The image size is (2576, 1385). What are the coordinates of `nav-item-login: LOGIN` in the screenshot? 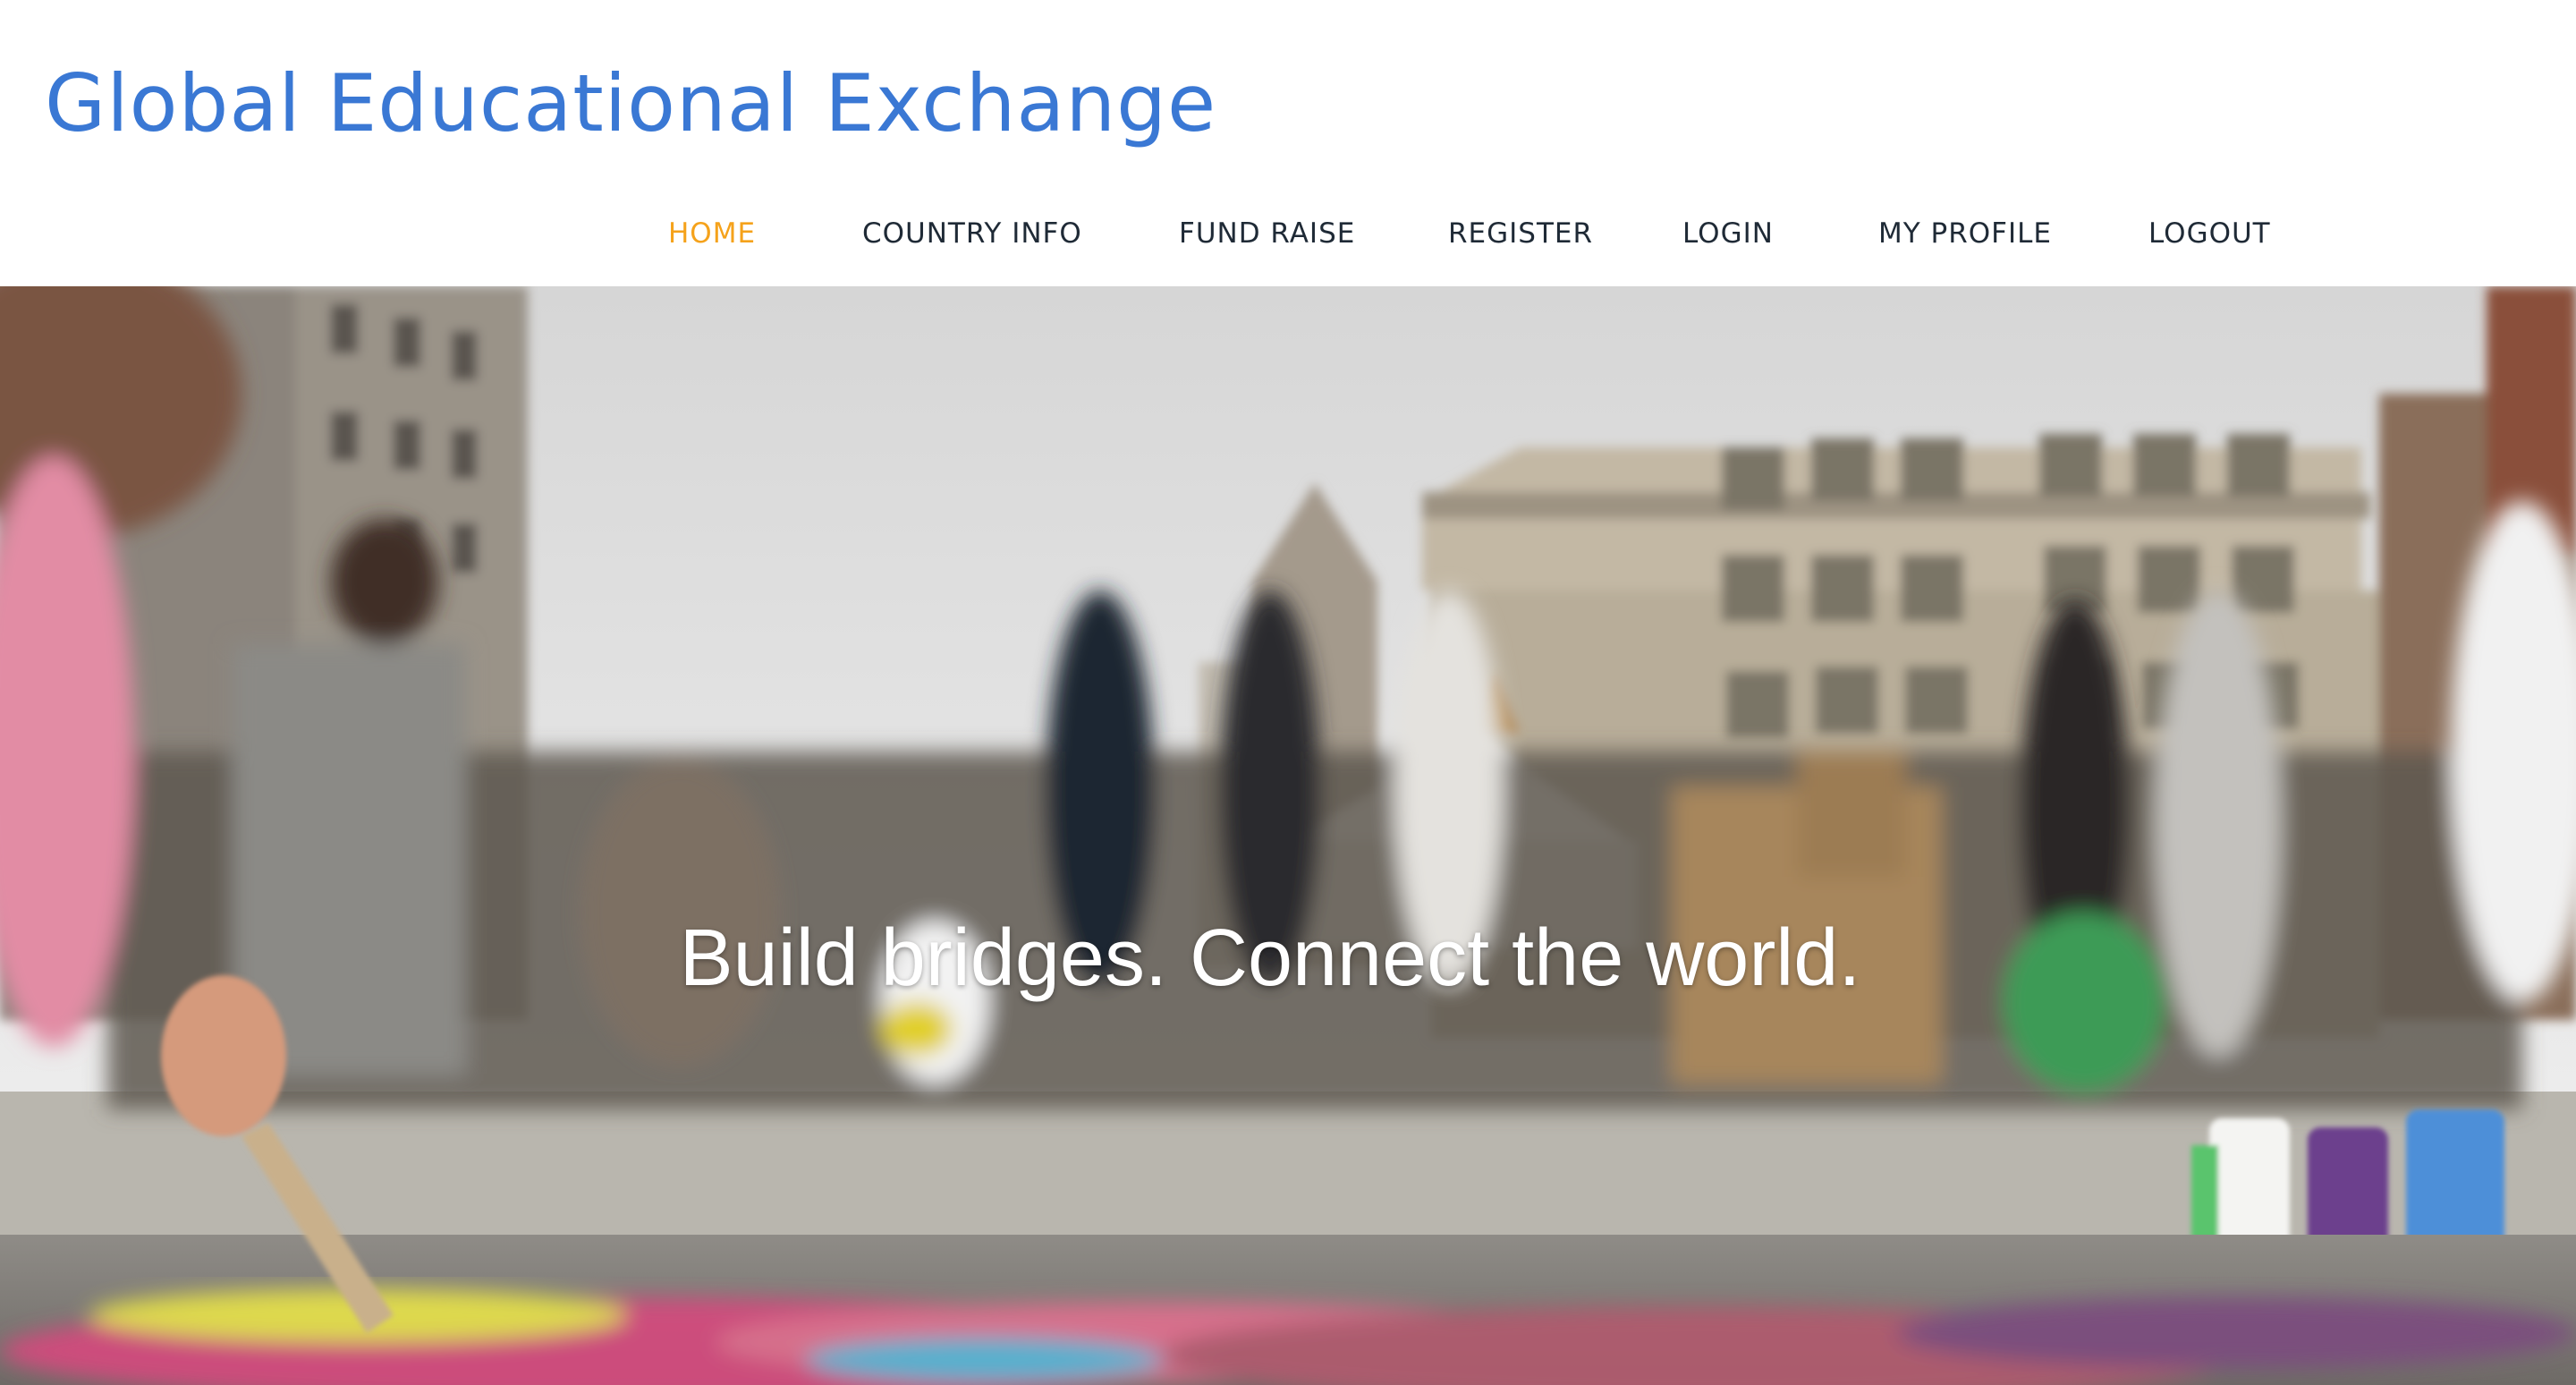 It's located at (1728, 233).